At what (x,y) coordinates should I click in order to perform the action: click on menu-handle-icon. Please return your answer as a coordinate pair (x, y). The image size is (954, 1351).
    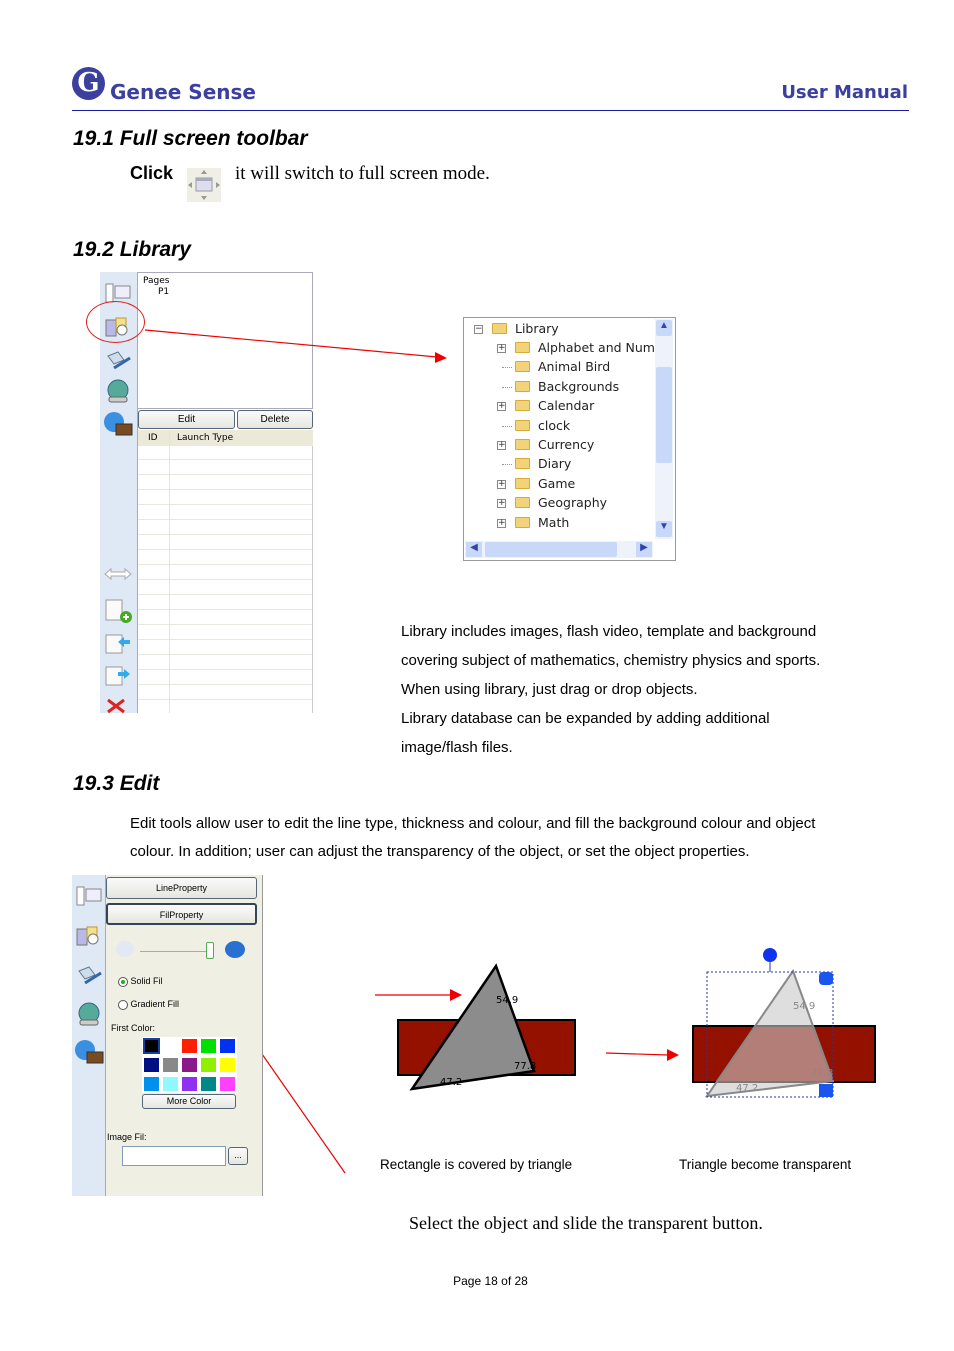
    Looking at the image, I should click on (826, 978).